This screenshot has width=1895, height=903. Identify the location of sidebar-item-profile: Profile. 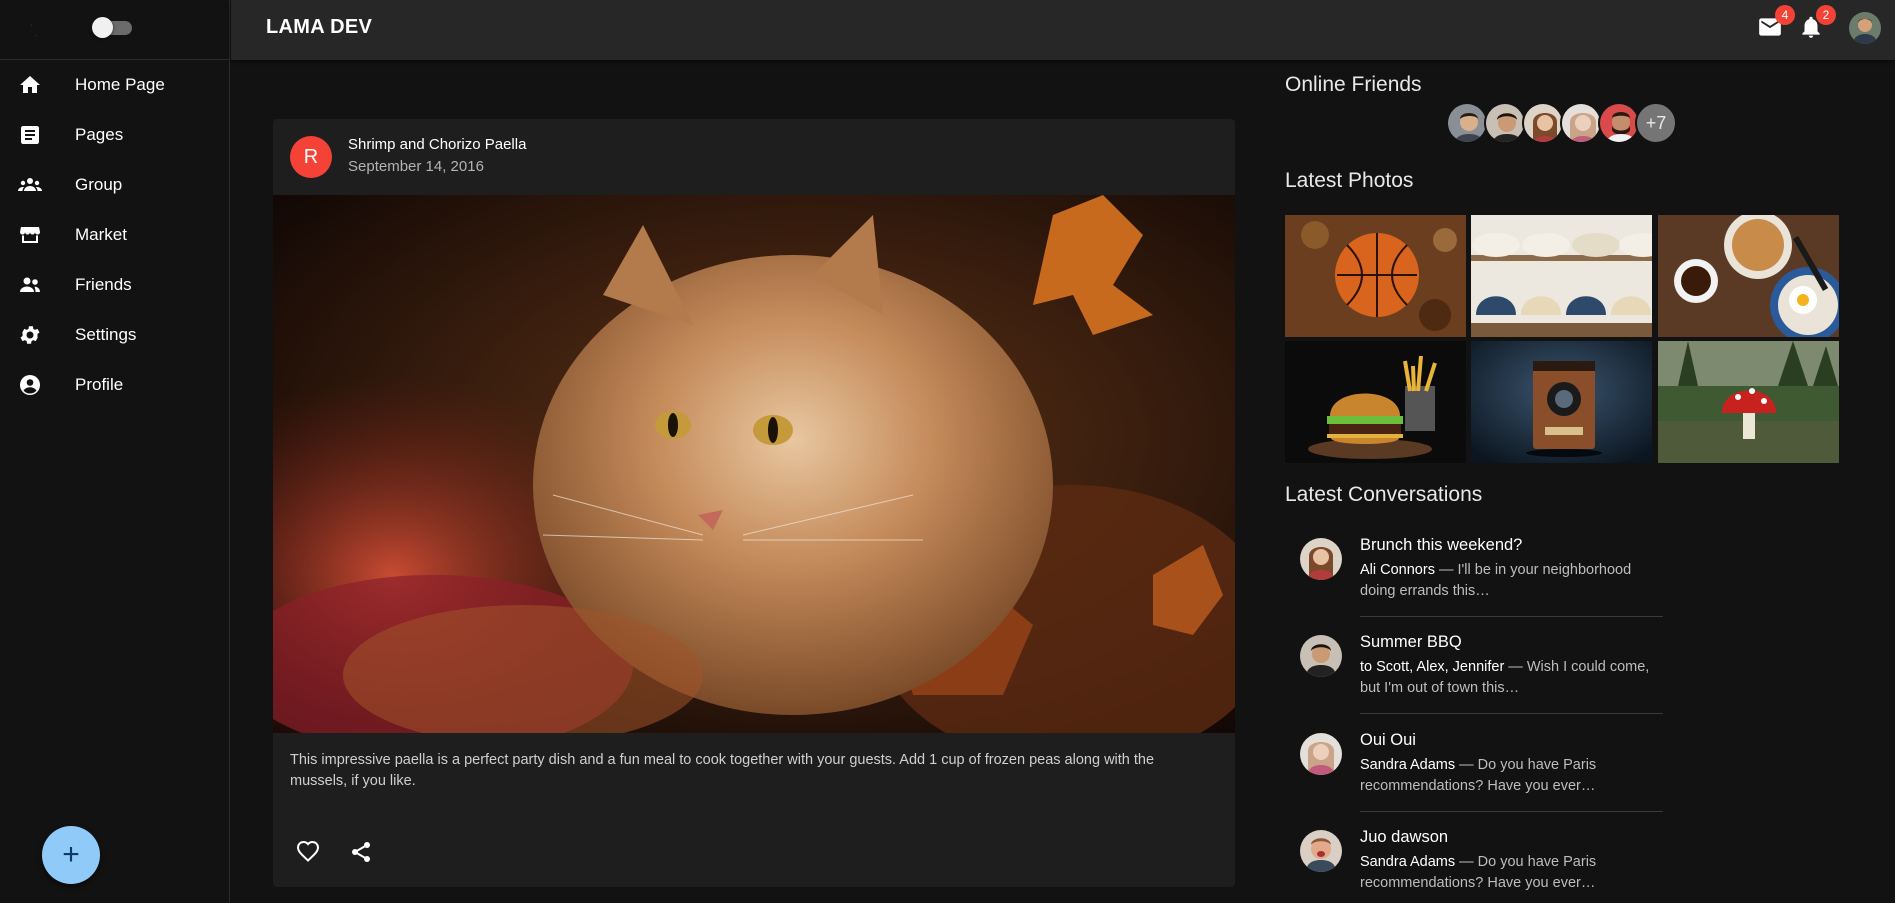
(114, 385).